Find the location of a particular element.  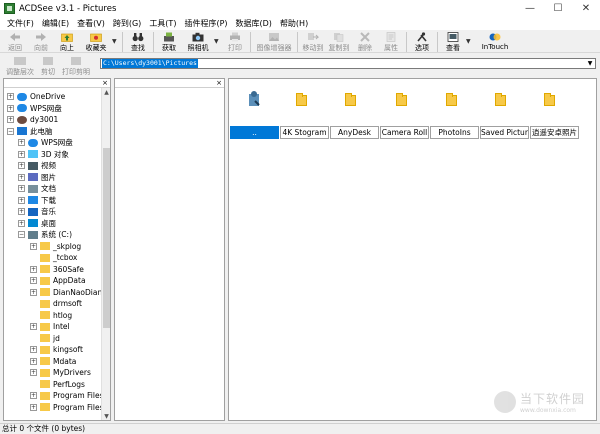

minimize-button: — is located at coordinates (530, 8).